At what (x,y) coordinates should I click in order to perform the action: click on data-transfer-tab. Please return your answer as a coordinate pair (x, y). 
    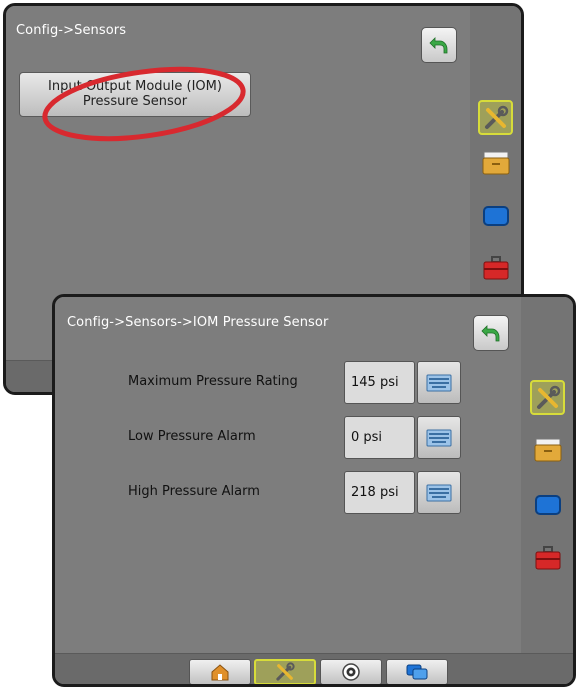
    Looking at the image, I should click on (417, 671).